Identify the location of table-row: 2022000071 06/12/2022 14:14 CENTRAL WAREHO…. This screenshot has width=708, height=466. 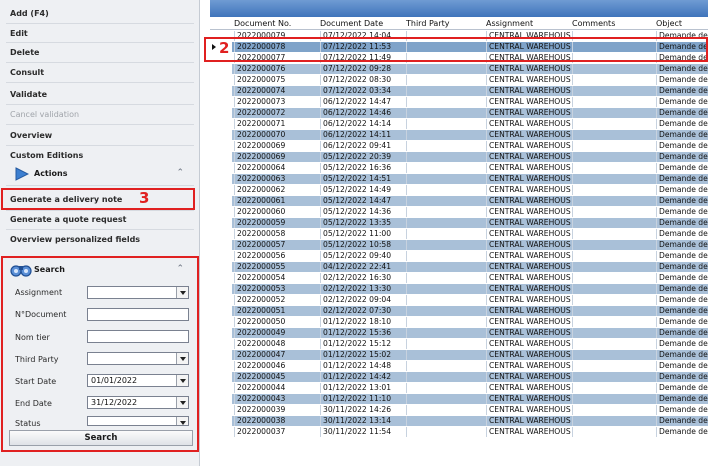
(470, 124).